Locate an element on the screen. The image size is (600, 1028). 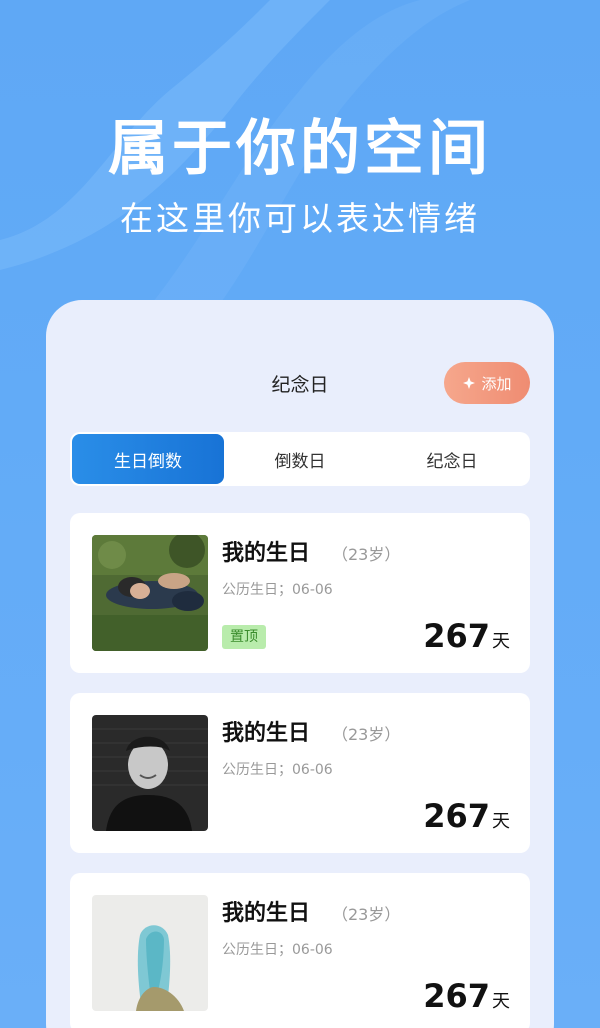
photo-couple-on-grass is located at coordinates (150, 593).